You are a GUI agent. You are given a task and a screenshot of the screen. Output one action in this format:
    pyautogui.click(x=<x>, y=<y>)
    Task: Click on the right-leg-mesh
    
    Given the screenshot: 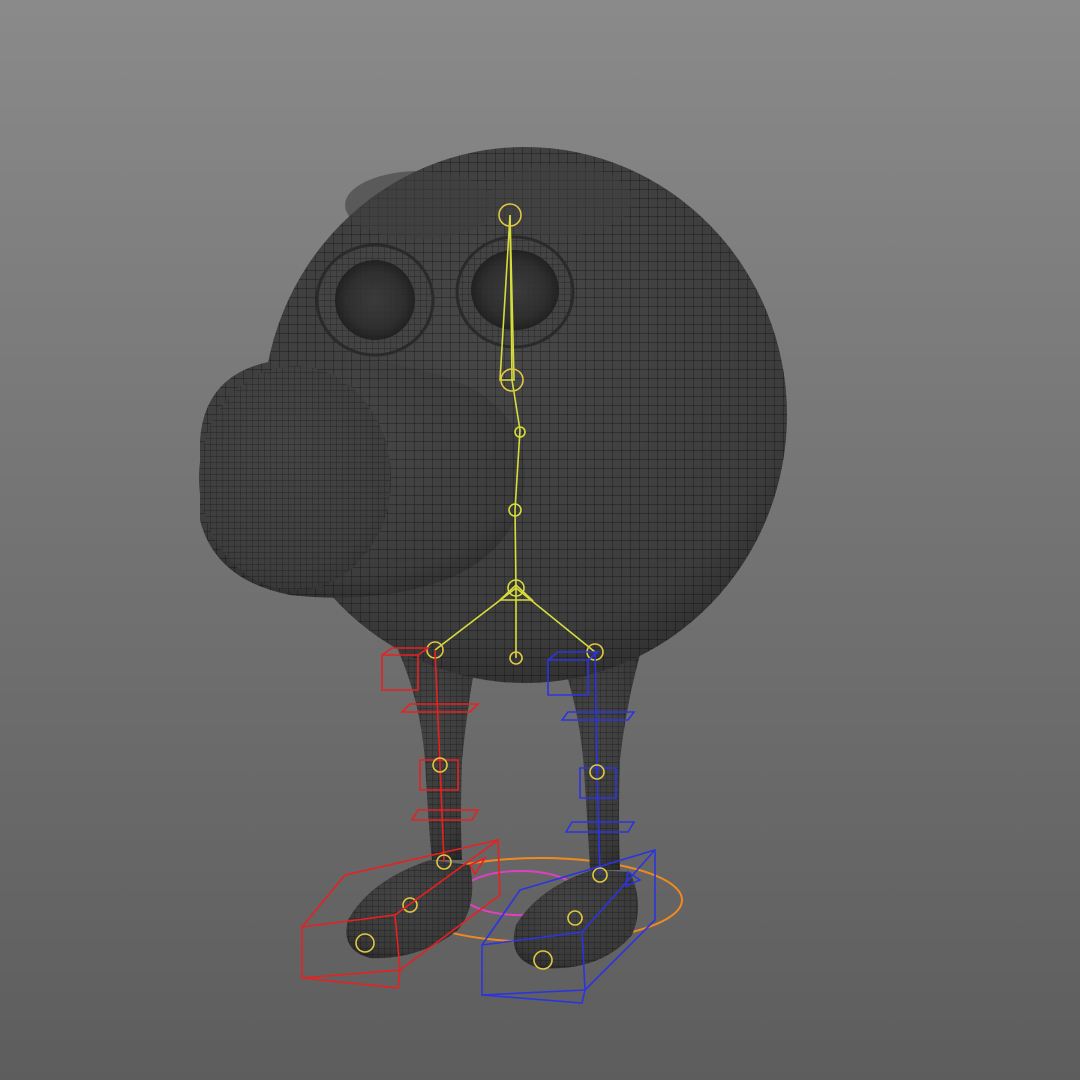 What is the action you would take?
    pyautogui.click(x=576, y=812)
    